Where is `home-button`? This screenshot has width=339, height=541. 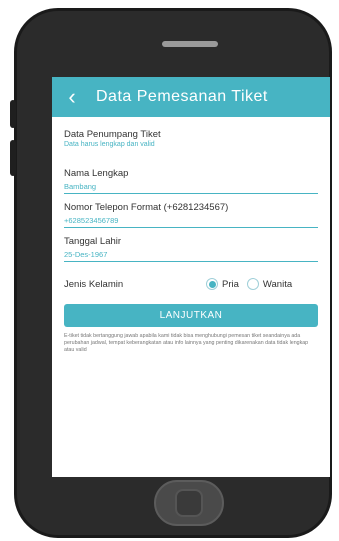 home-button is located at coordinates (189, 503).